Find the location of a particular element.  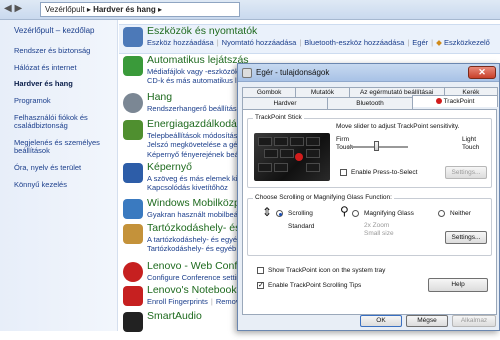

scroll-arrows-icon: ⇕ is located at coordinates (267, 212).